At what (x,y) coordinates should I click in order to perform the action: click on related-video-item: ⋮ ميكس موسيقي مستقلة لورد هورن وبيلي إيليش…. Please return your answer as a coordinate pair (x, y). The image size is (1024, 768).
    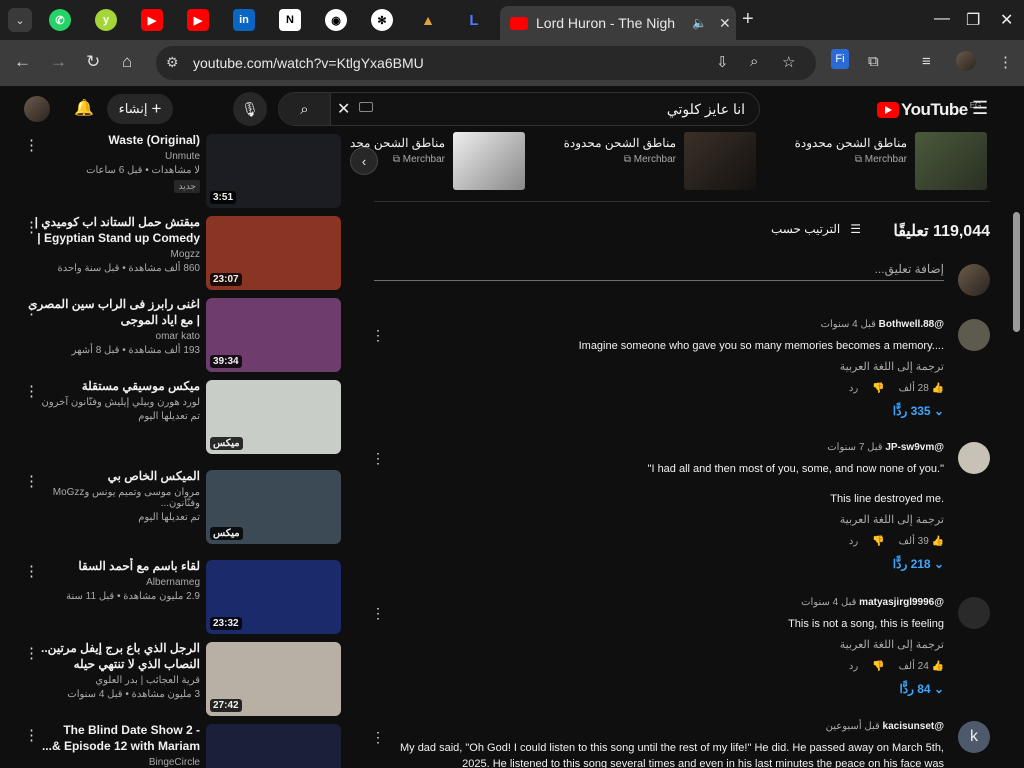
    Looking at the image, I should click on (175, 416).